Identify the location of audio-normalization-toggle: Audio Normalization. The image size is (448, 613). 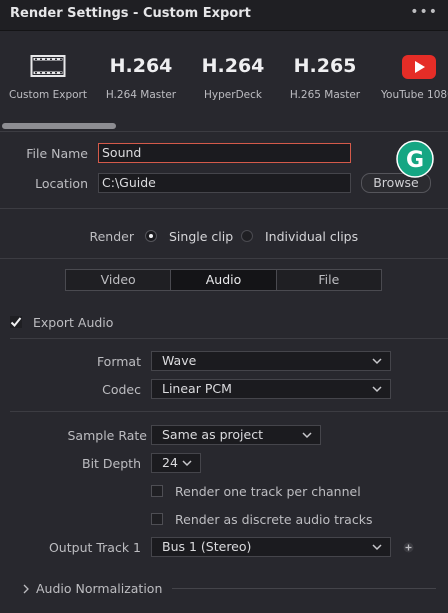
(110, 589).